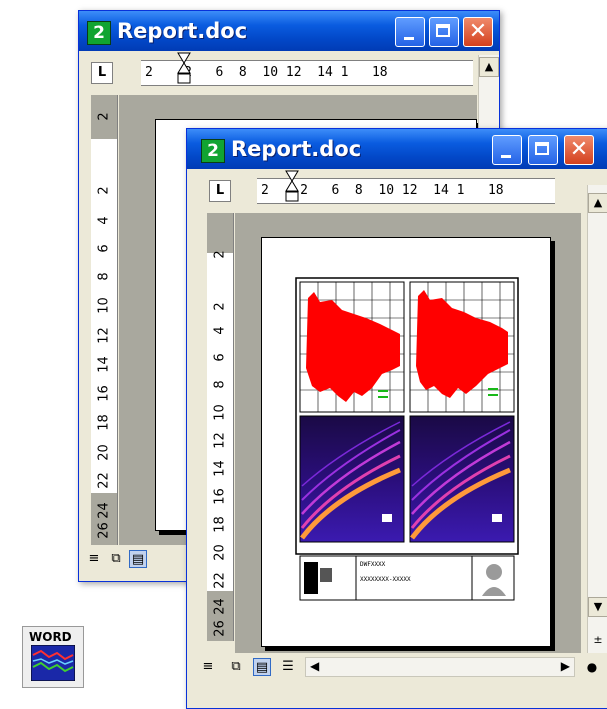 Image resolution: width=607 pixels, height=709 pixels. What do you see at coordinates (50, 637) in the screenshot?
I see `icon-label: WORD` at bounding box center [50, 637].